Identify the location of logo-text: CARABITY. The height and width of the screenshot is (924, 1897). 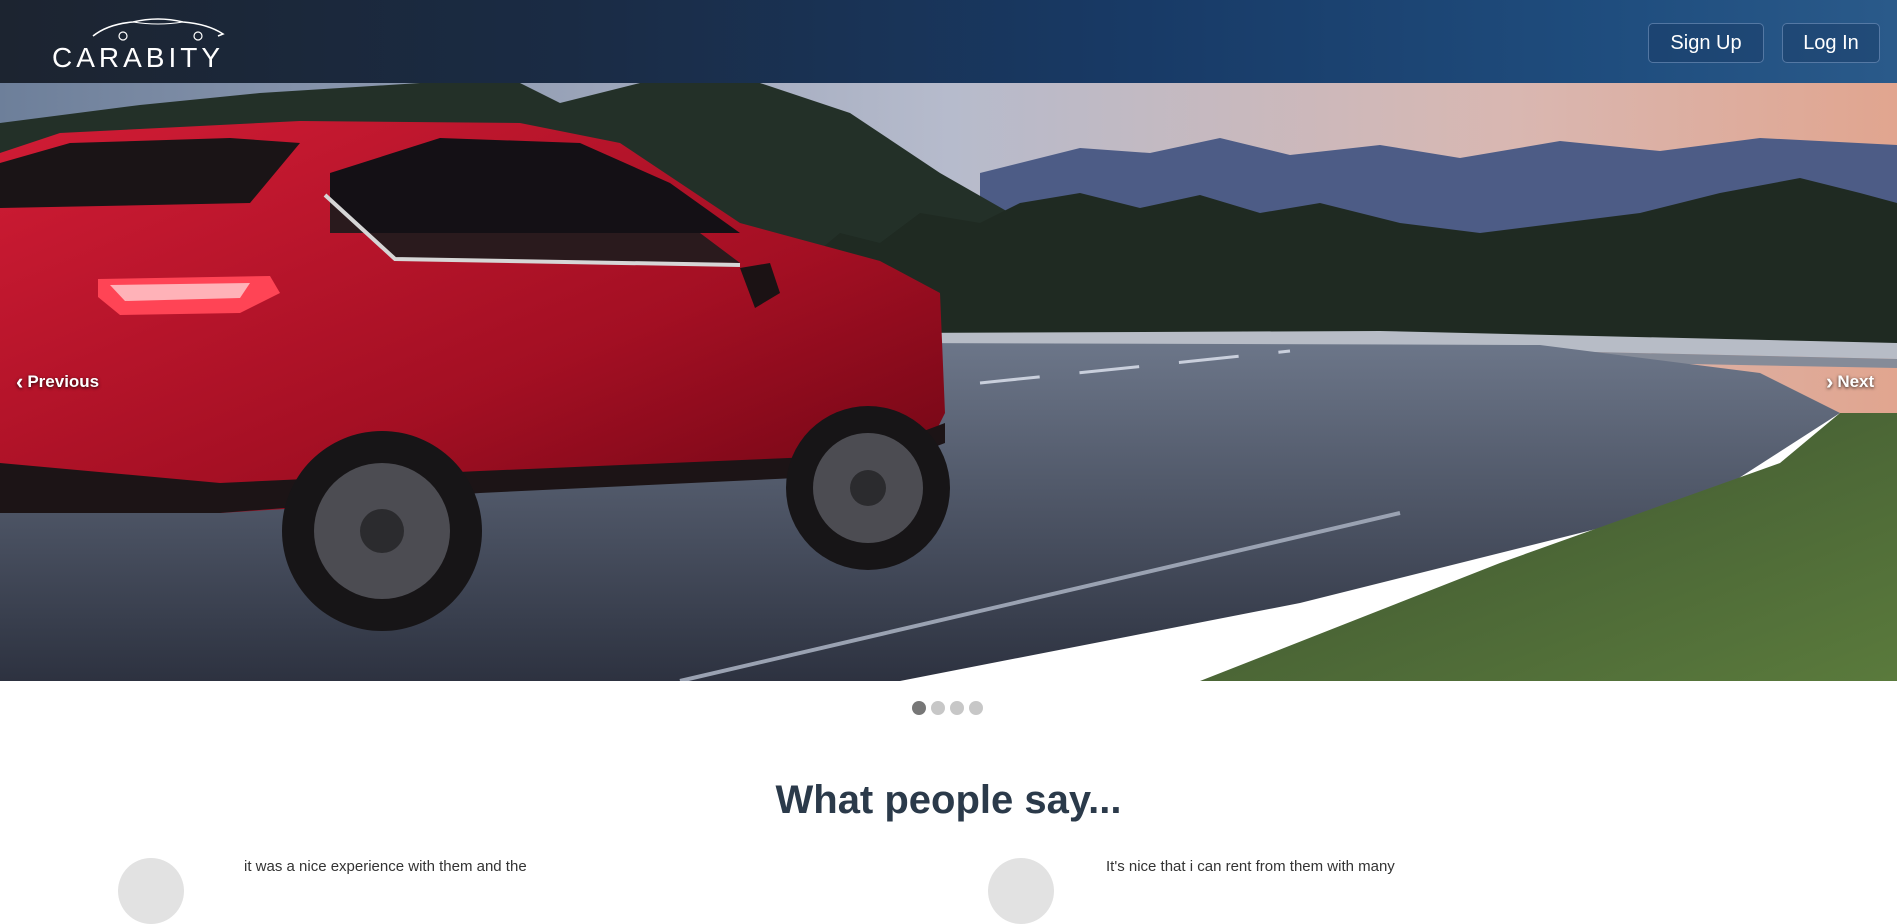
(138, 57).